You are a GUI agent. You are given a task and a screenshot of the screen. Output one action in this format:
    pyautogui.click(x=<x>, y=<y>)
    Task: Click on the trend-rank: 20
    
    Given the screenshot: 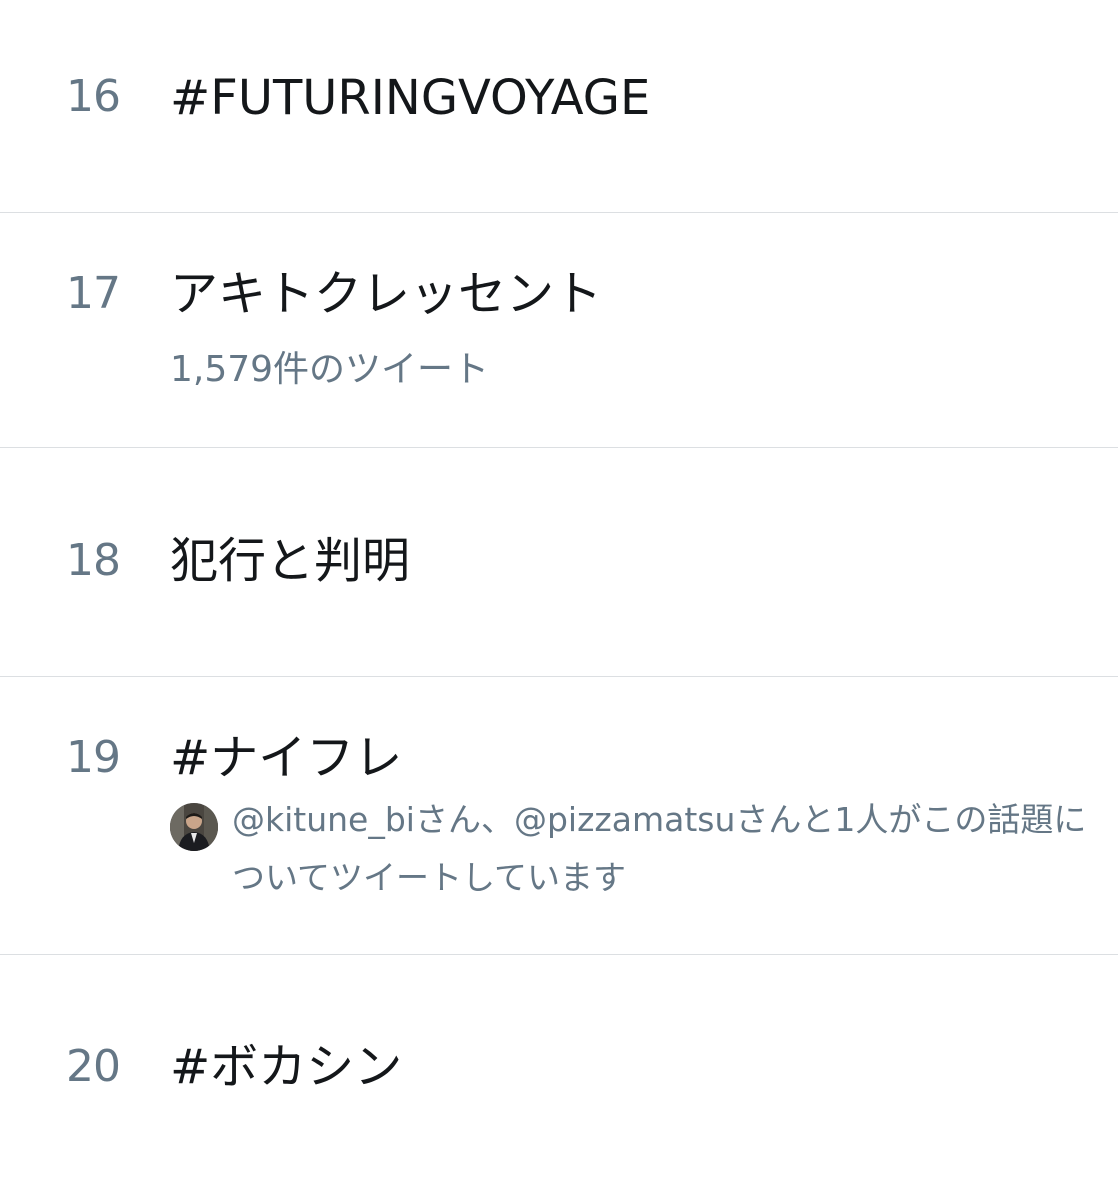 What is the action you would take?
    pyautogui.click(x=93, y=1066)
    